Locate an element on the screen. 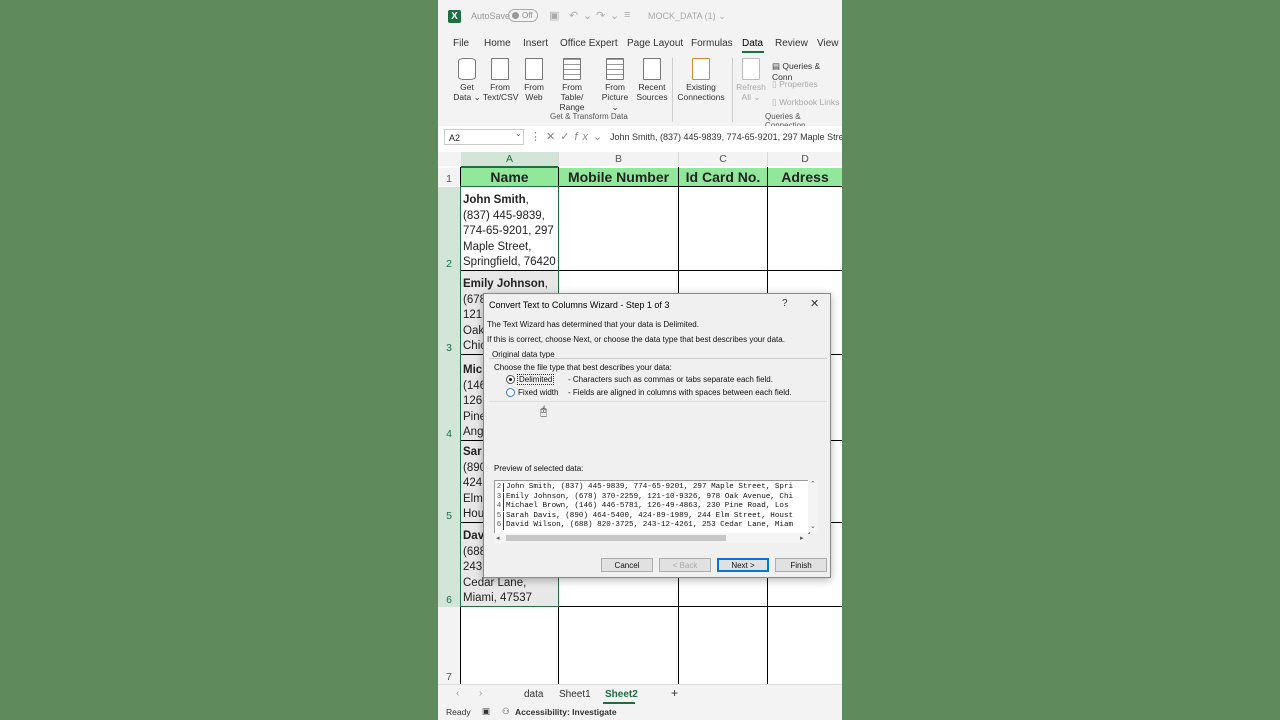  from-picture-button: From Picture ⌄ is located at coordinates (615, 85).